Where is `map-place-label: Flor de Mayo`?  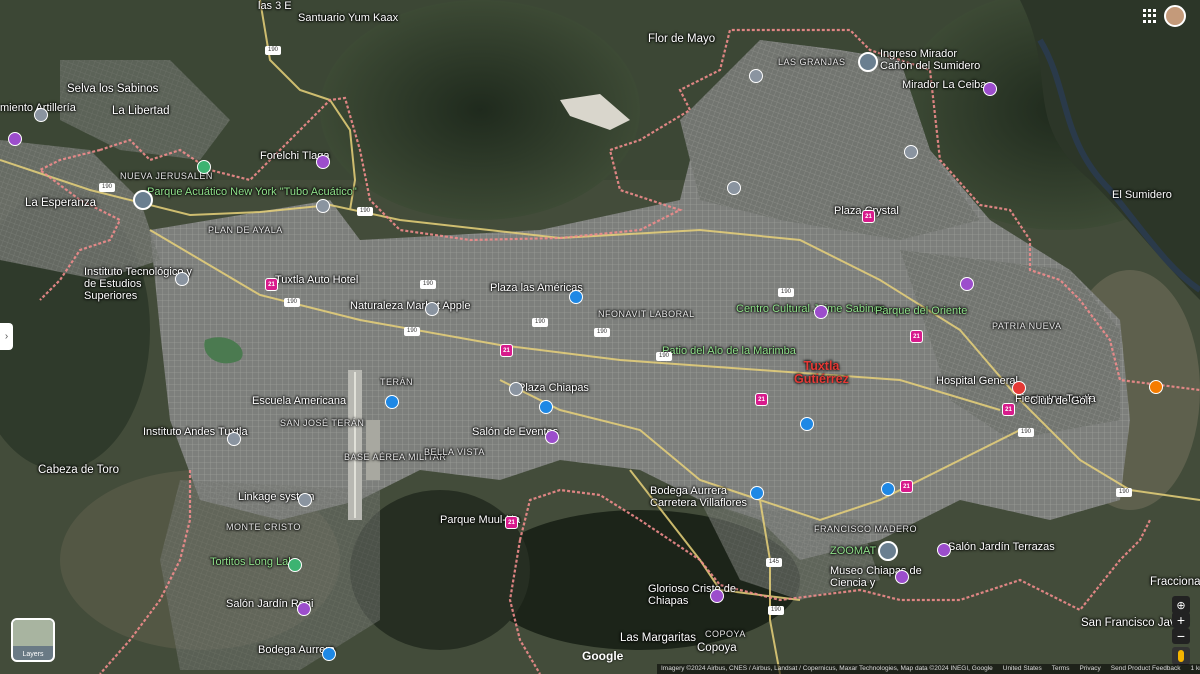
map-place-label: Flor de Mayo is located at coordinates (681, 39).